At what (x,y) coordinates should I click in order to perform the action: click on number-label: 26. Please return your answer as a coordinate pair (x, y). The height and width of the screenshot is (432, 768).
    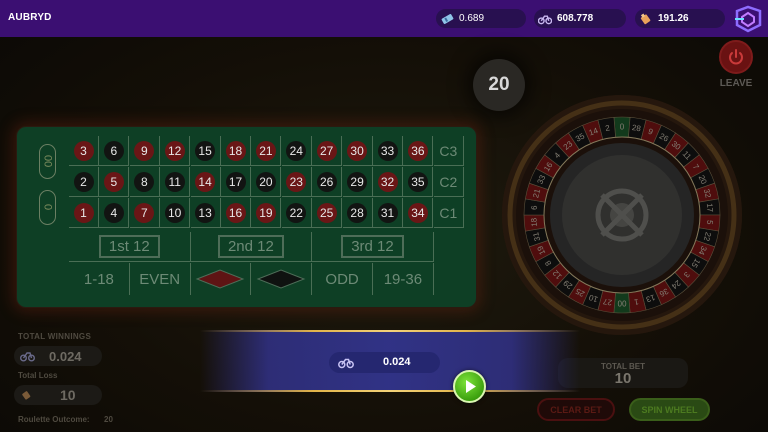
    Looking at the image, I should click on (326, 181).